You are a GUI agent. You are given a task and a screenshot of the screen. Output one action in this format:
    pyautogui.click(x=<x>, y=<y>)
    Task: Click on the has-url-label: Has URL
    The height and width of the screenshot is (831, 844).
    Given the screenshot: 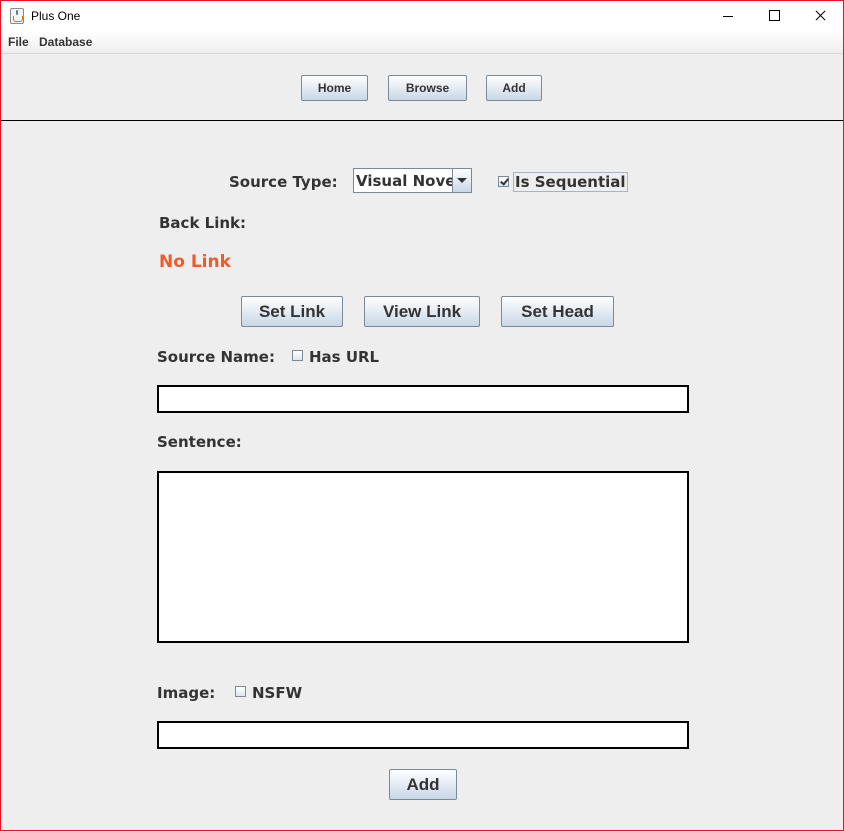 What is the action you would take?
    pyautogui.click(x=344, y=357)
    